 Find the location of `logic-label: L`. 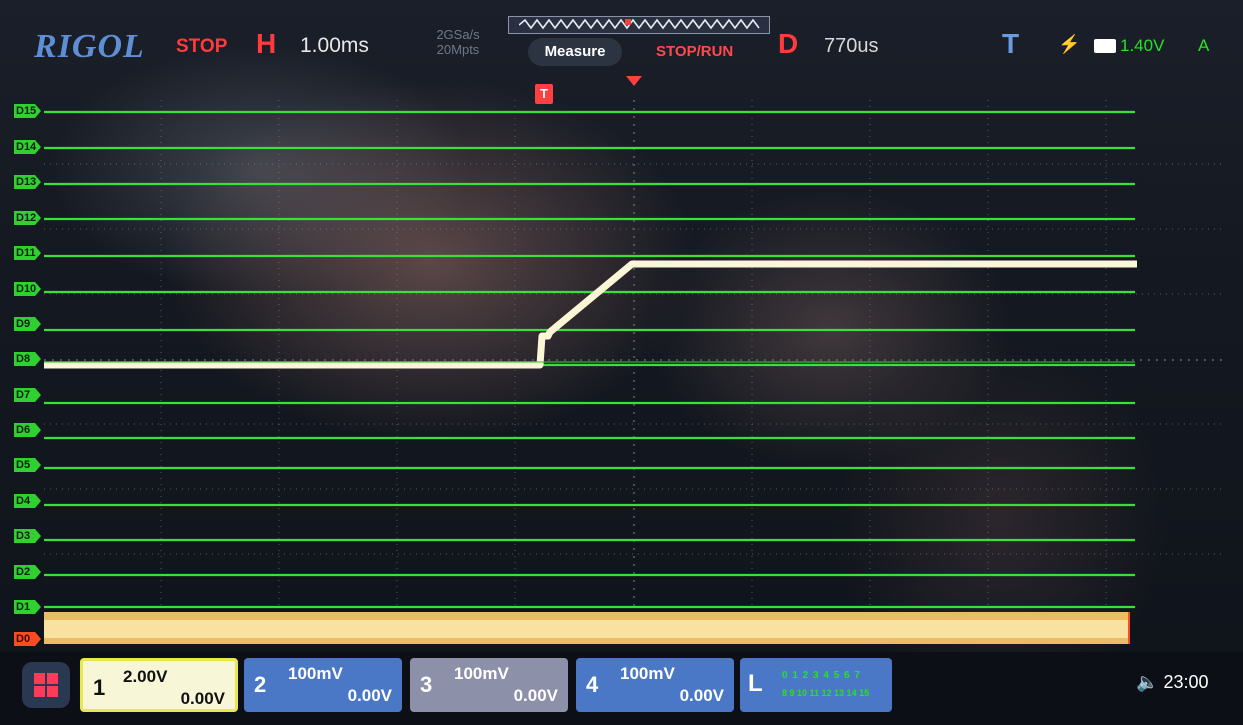

logic-label: L is located at coordinates (755, 683).